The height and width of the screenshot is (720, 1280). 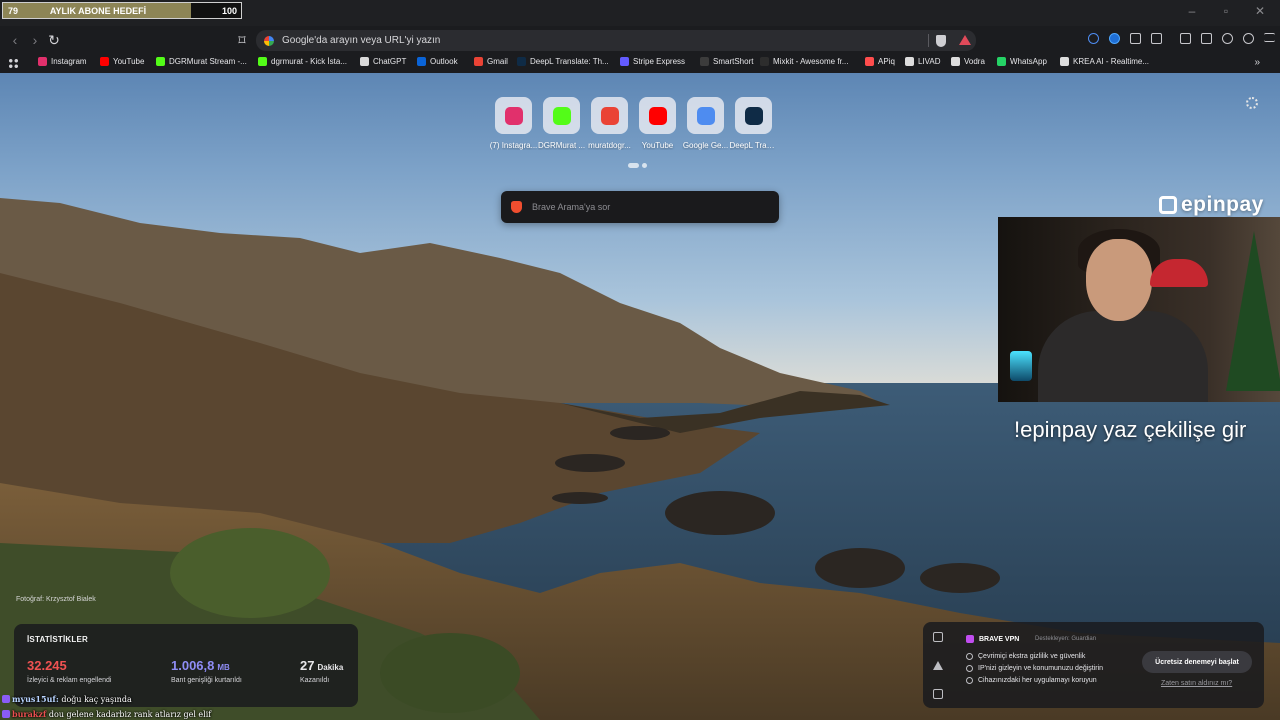 What do you see at coordinates (1192, 11) in the screenshot?
I see `minimize-icon: –` at bounding box center [1192, 11].